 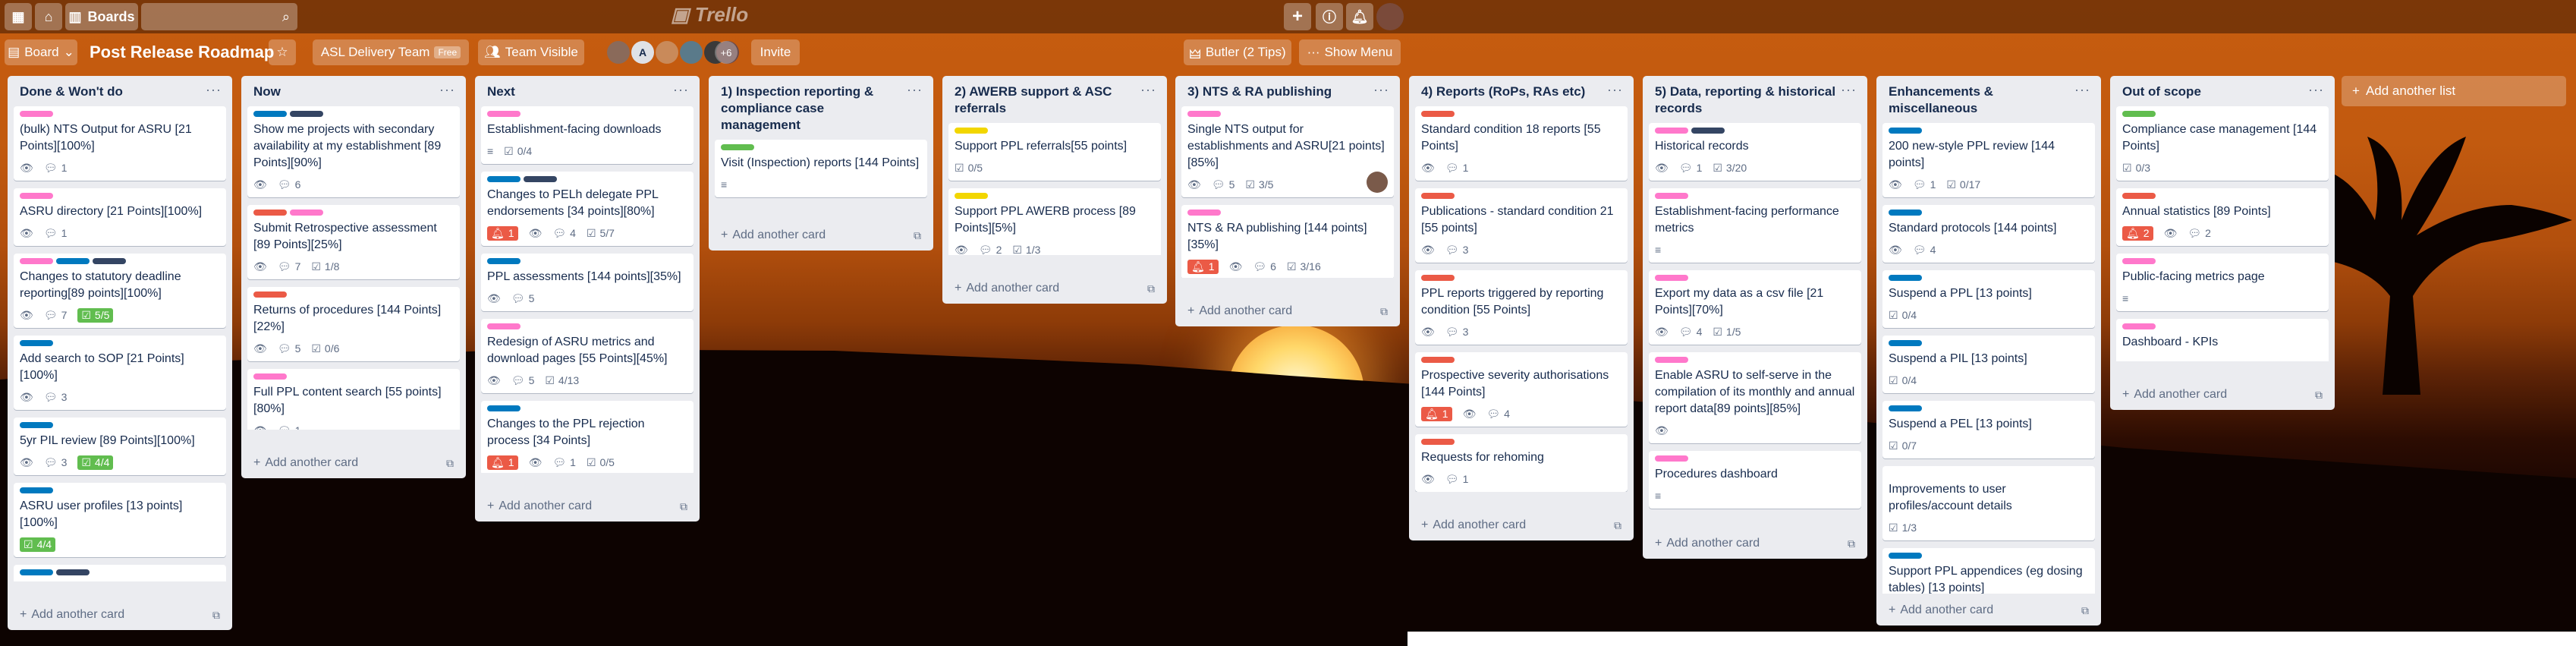 I want to click on list-title: 3) NTS & RA publishing, so click(x=1287, y=91).